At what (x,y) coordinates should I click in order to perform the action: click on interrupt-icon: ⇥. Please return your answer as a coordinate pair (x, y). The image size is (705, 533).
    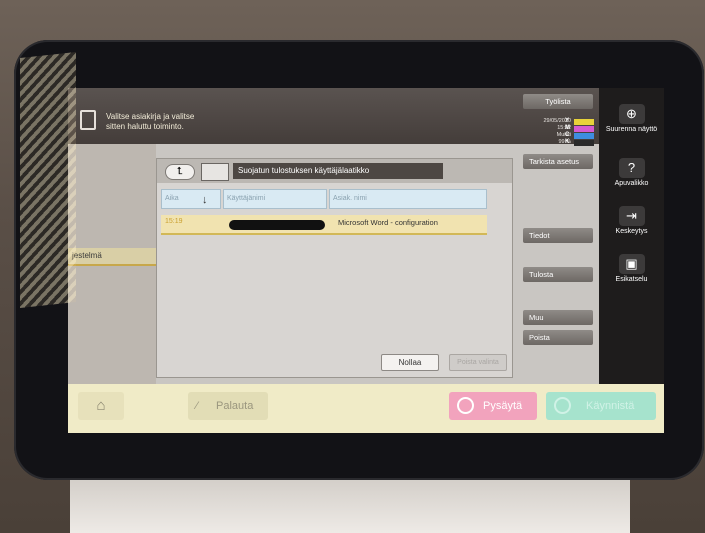
    Looking at the image, I should click on (631, 216).